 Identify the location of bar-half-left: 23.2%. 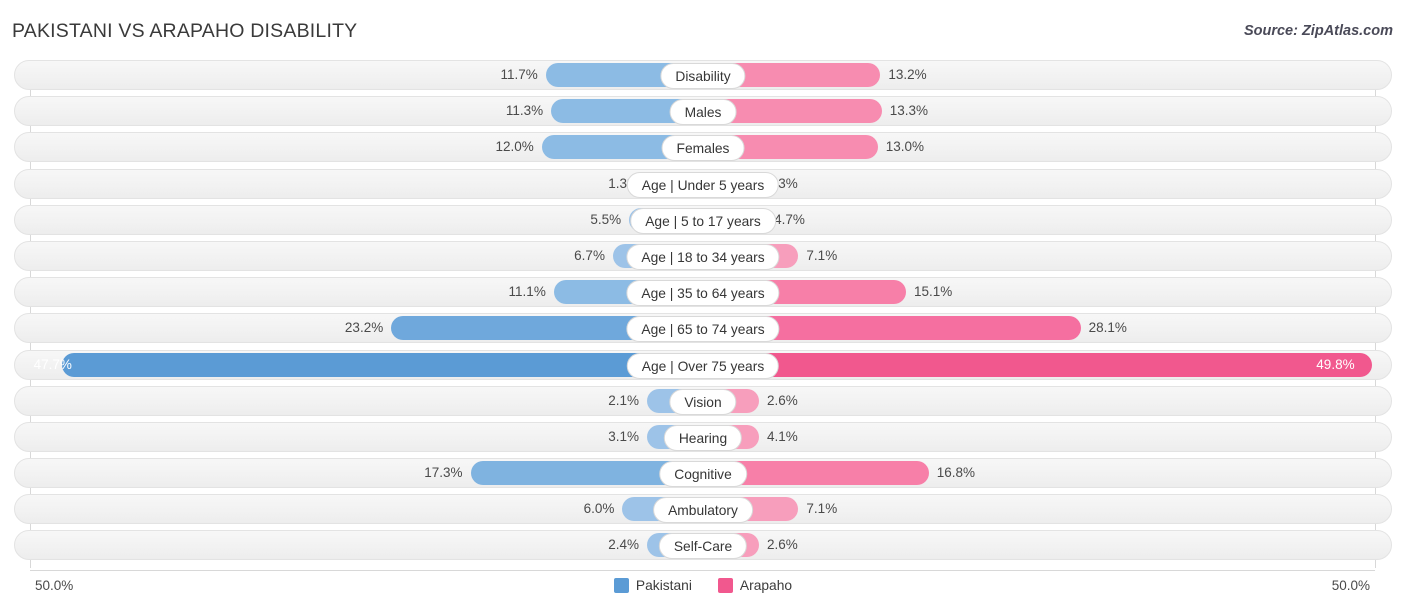
(359, 328).